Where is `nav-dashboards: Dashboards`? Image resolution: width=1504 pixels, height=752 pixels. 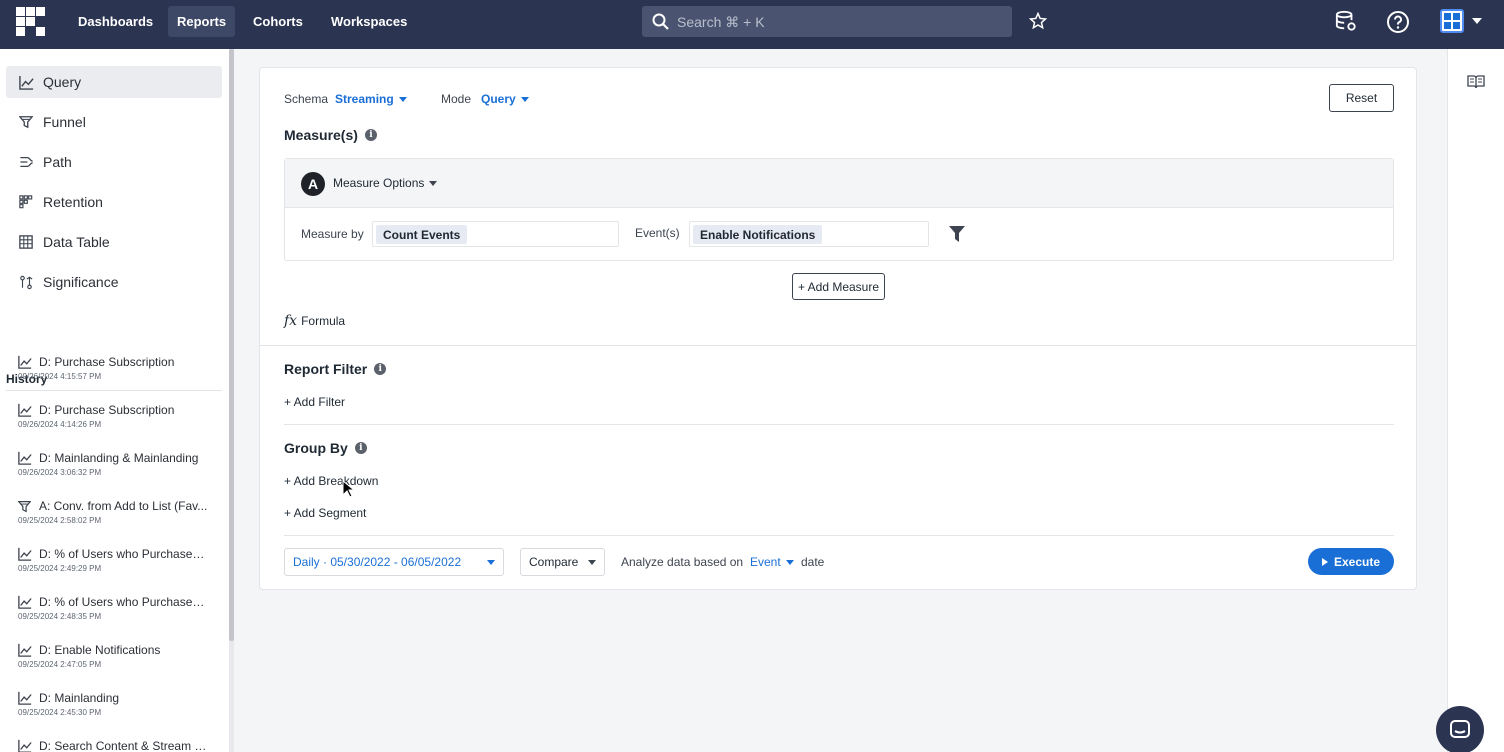 nav-dashboards: Dashboards is located at coordinates (115, 21).